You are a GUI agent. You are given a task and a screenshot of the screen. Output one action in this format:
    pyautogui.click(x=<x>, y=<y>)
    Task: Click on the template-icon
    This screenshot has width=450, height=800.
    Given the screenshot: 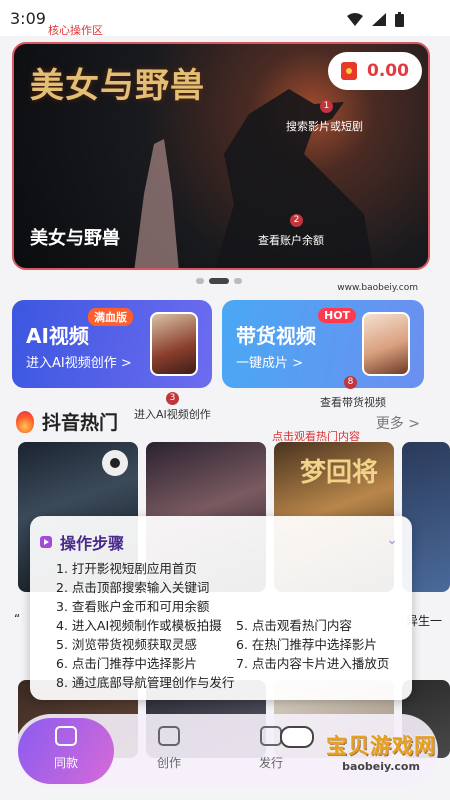 What is the action you would take?
    pyautogui.click(x=66, y=736)
    